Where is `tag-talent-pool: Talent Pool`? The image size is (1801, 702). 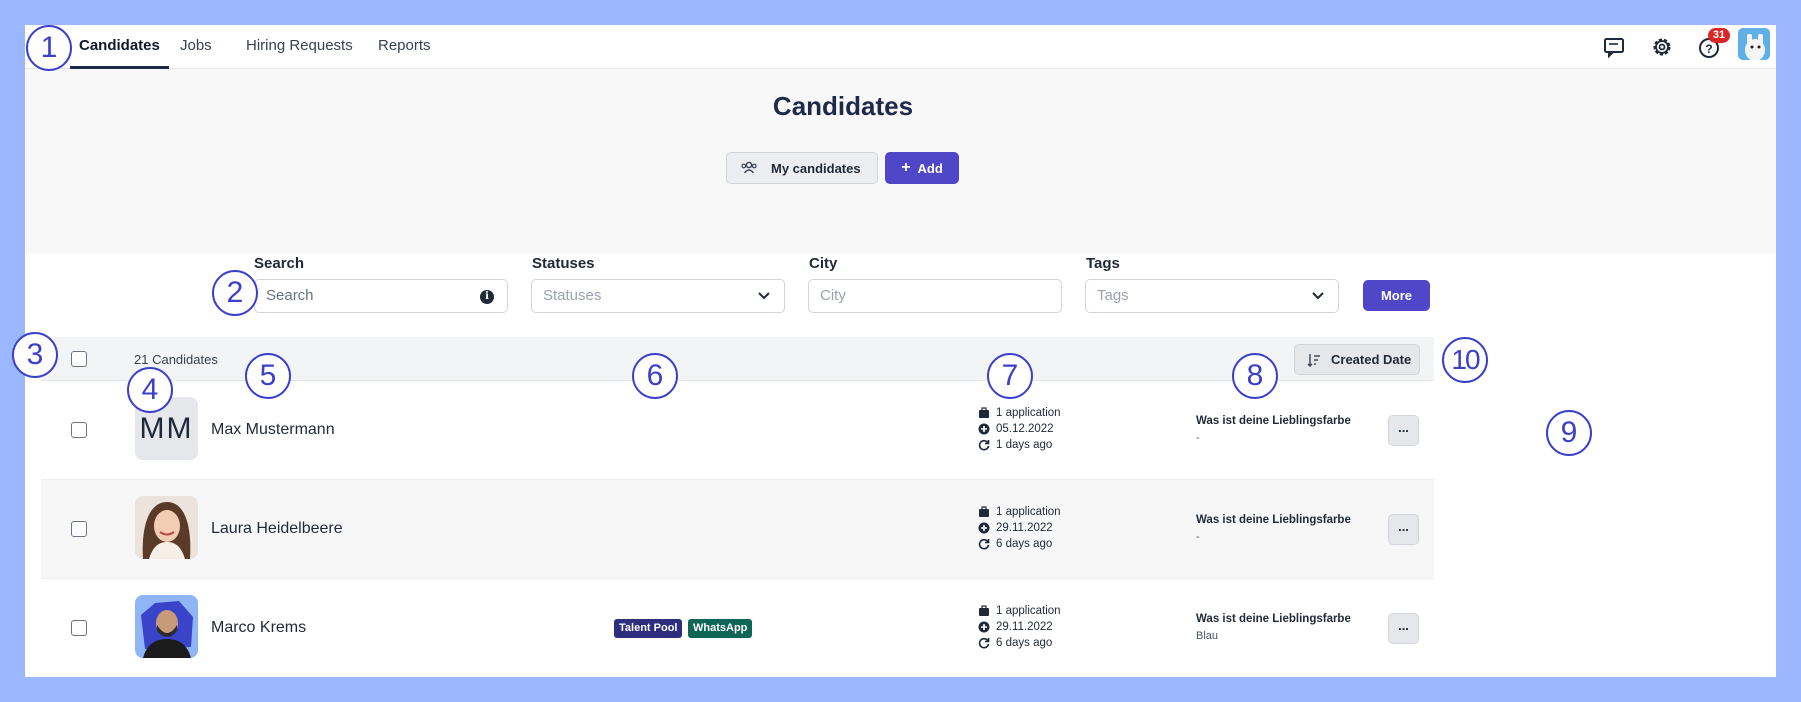 tag-talent-pool: Talent Pool is located at coordinates (648, 628).